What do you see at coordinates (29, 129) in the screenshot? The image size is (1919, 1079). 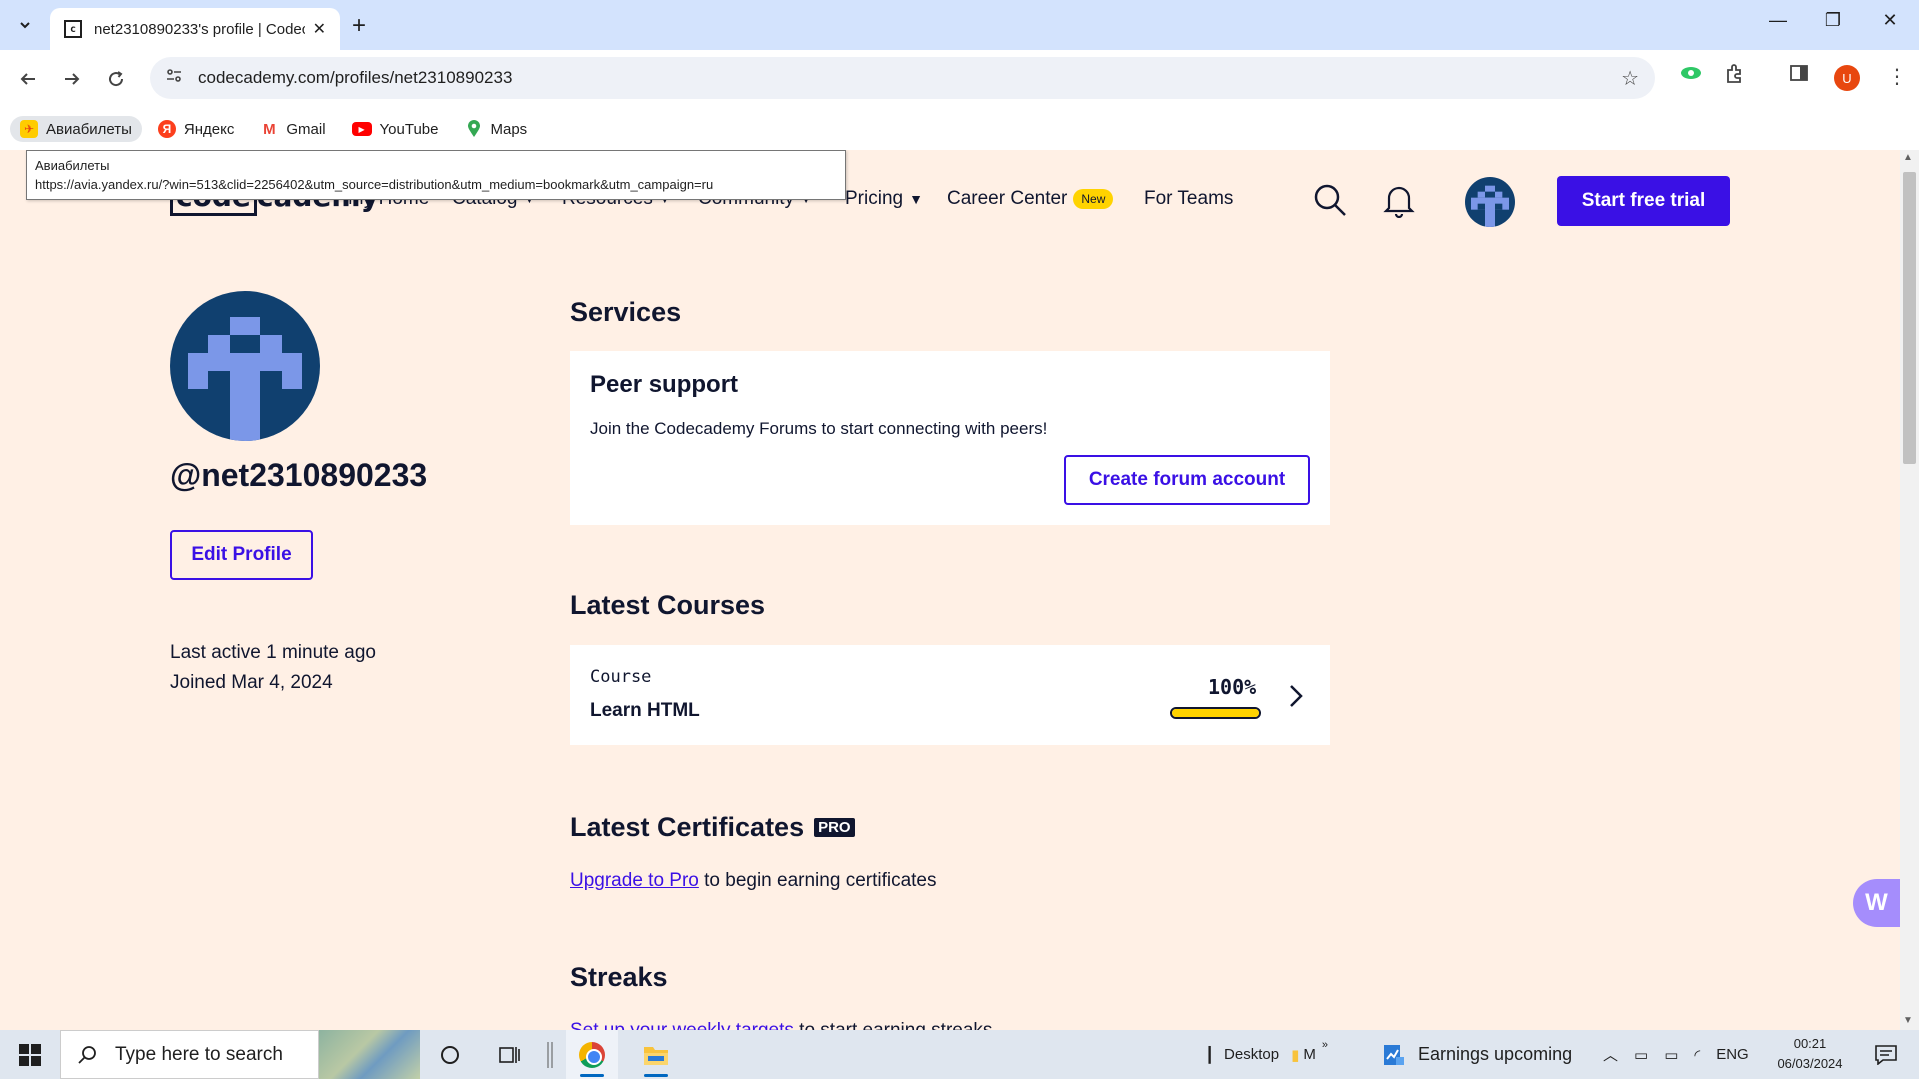 I see `avia-icon: ✈` at bounding box center [29, 129].